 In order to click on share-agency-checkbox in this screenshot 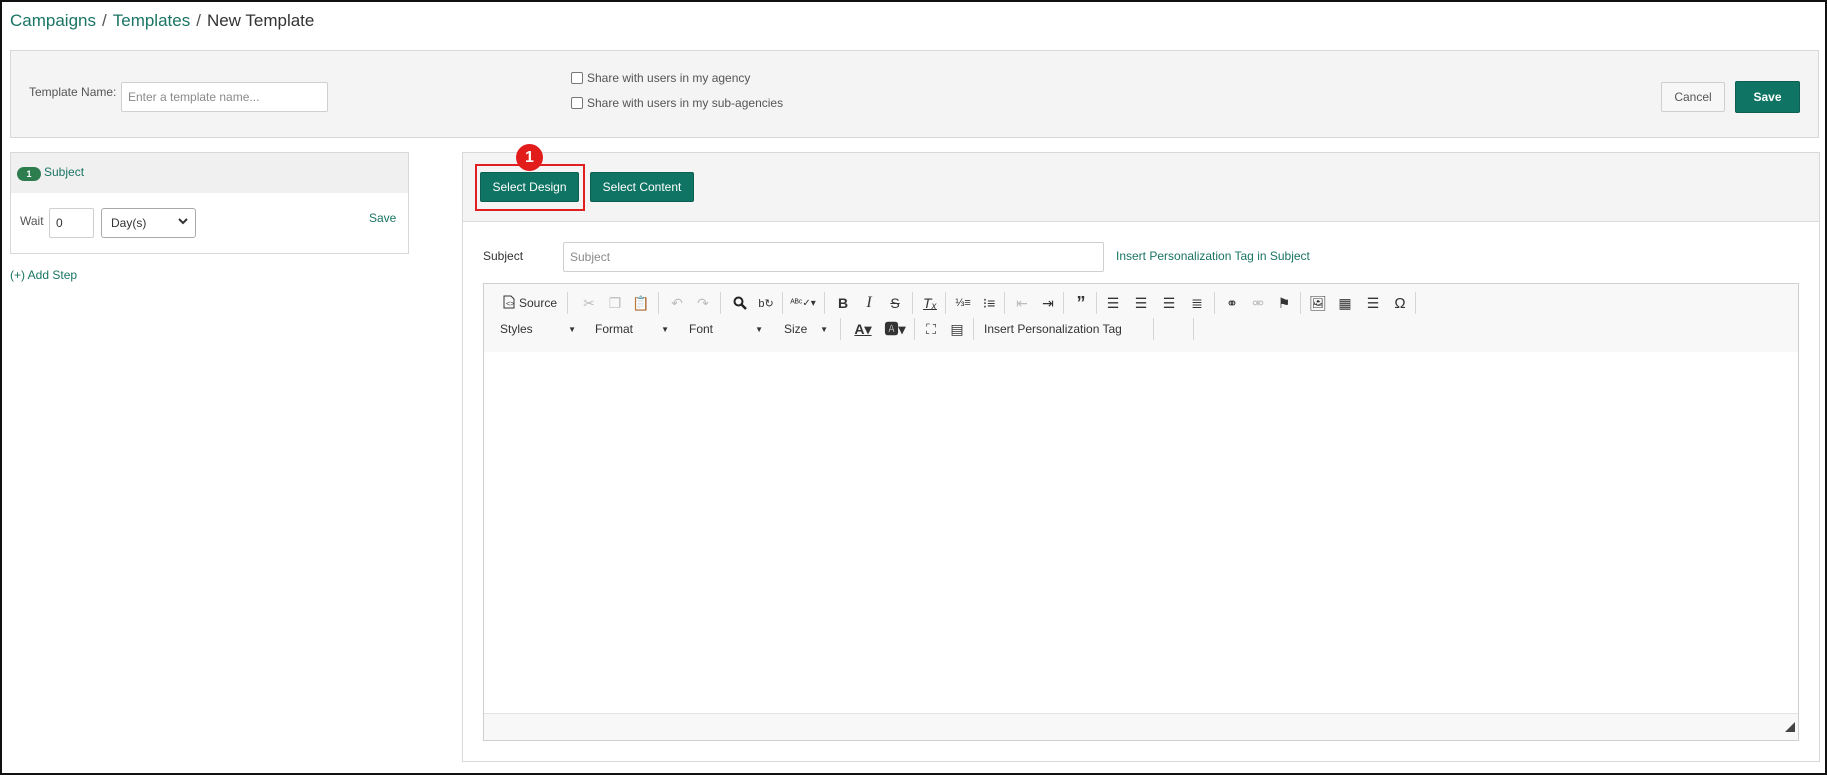, I will do `click(577, 78)`.